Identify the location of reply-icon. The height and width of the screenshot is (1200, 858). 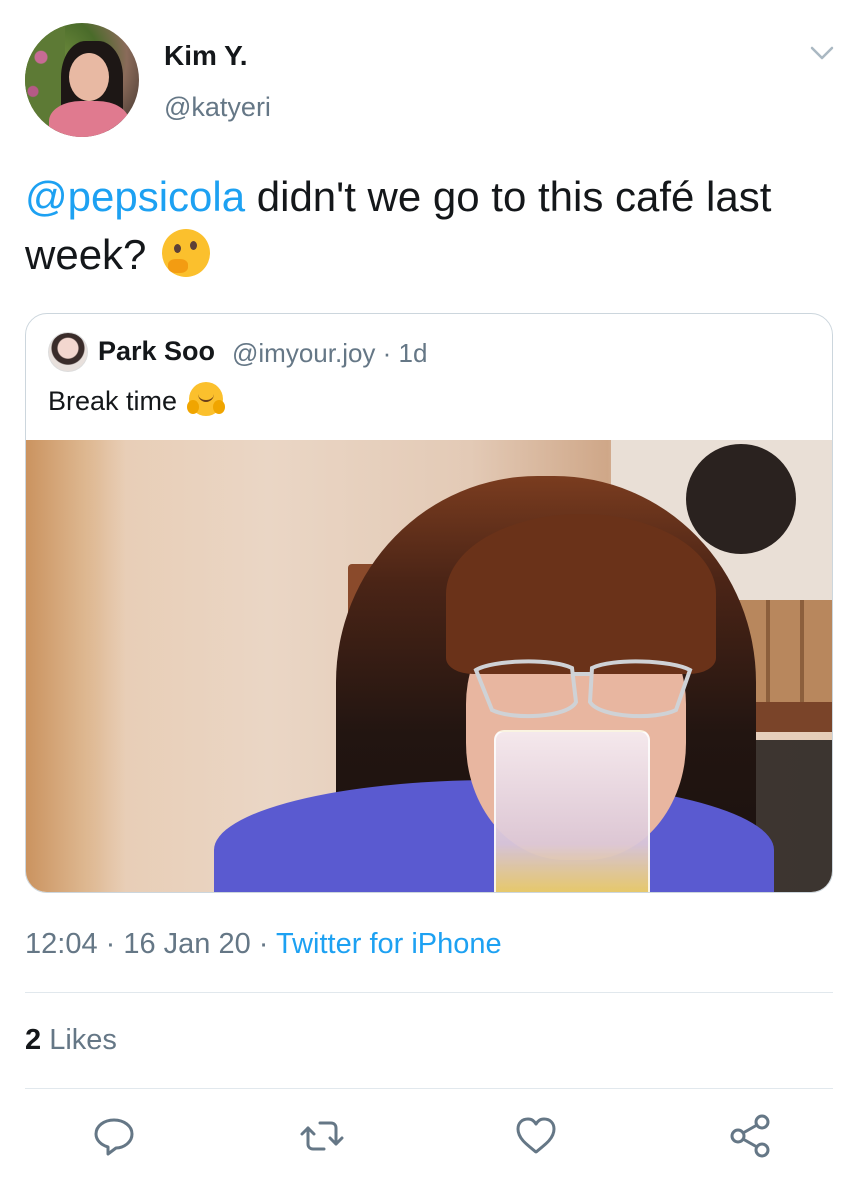
(114, 1137).